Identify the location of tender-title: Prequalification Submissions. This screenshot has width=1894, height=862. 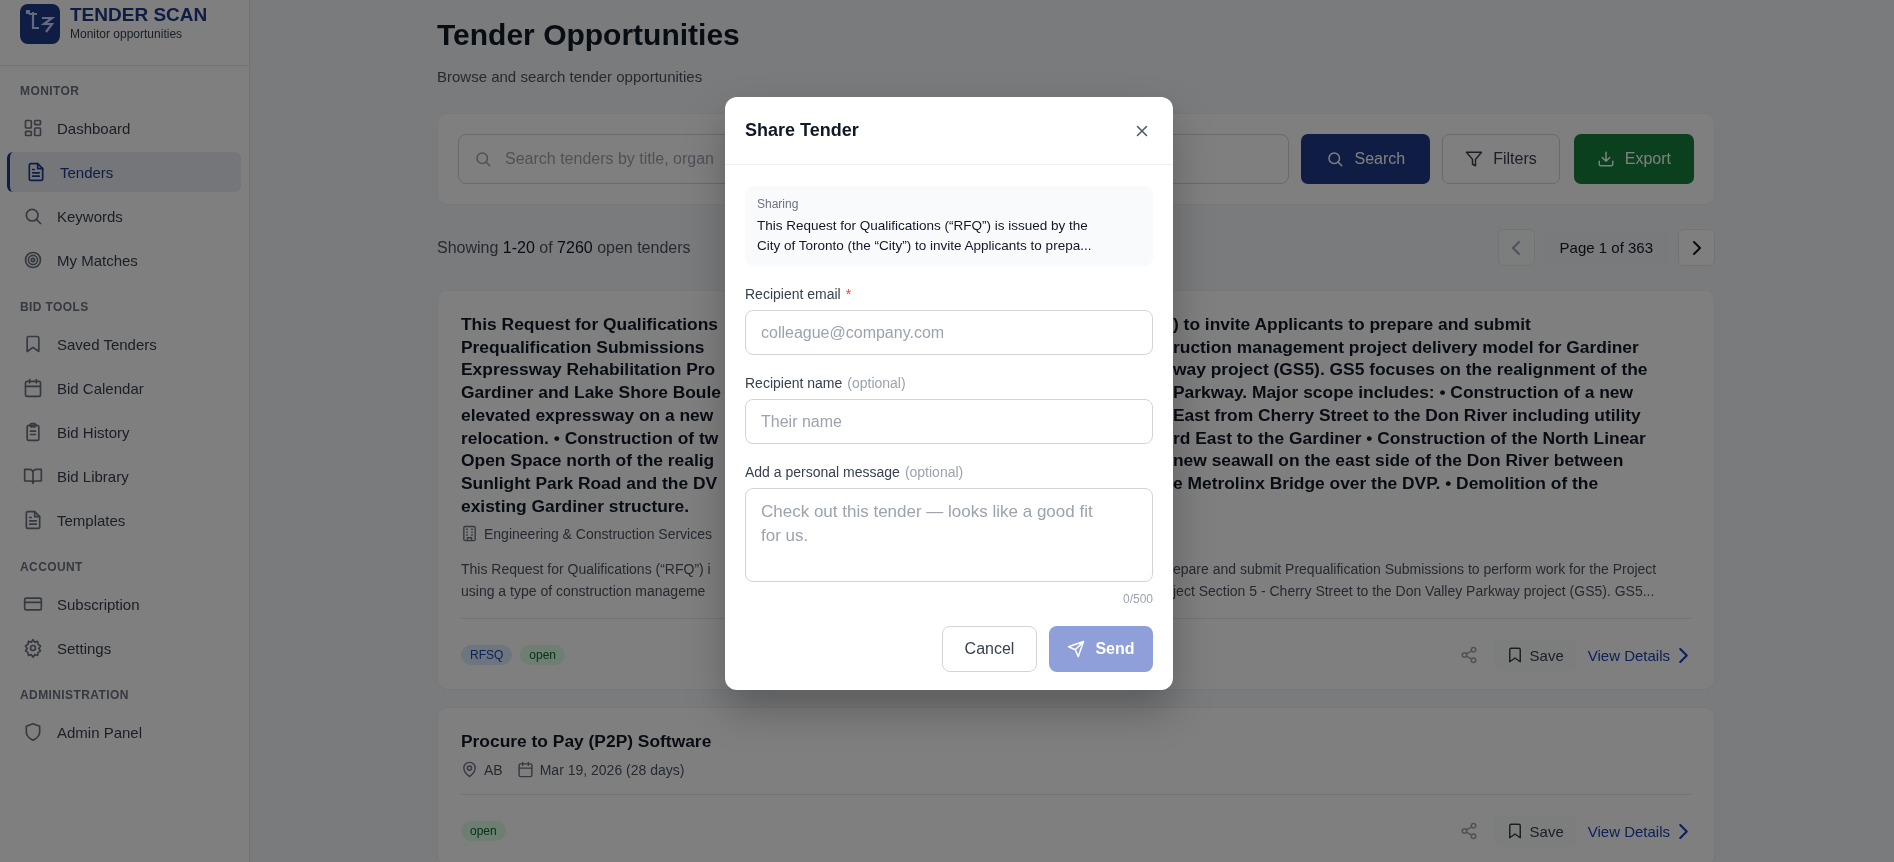
(589, 347).